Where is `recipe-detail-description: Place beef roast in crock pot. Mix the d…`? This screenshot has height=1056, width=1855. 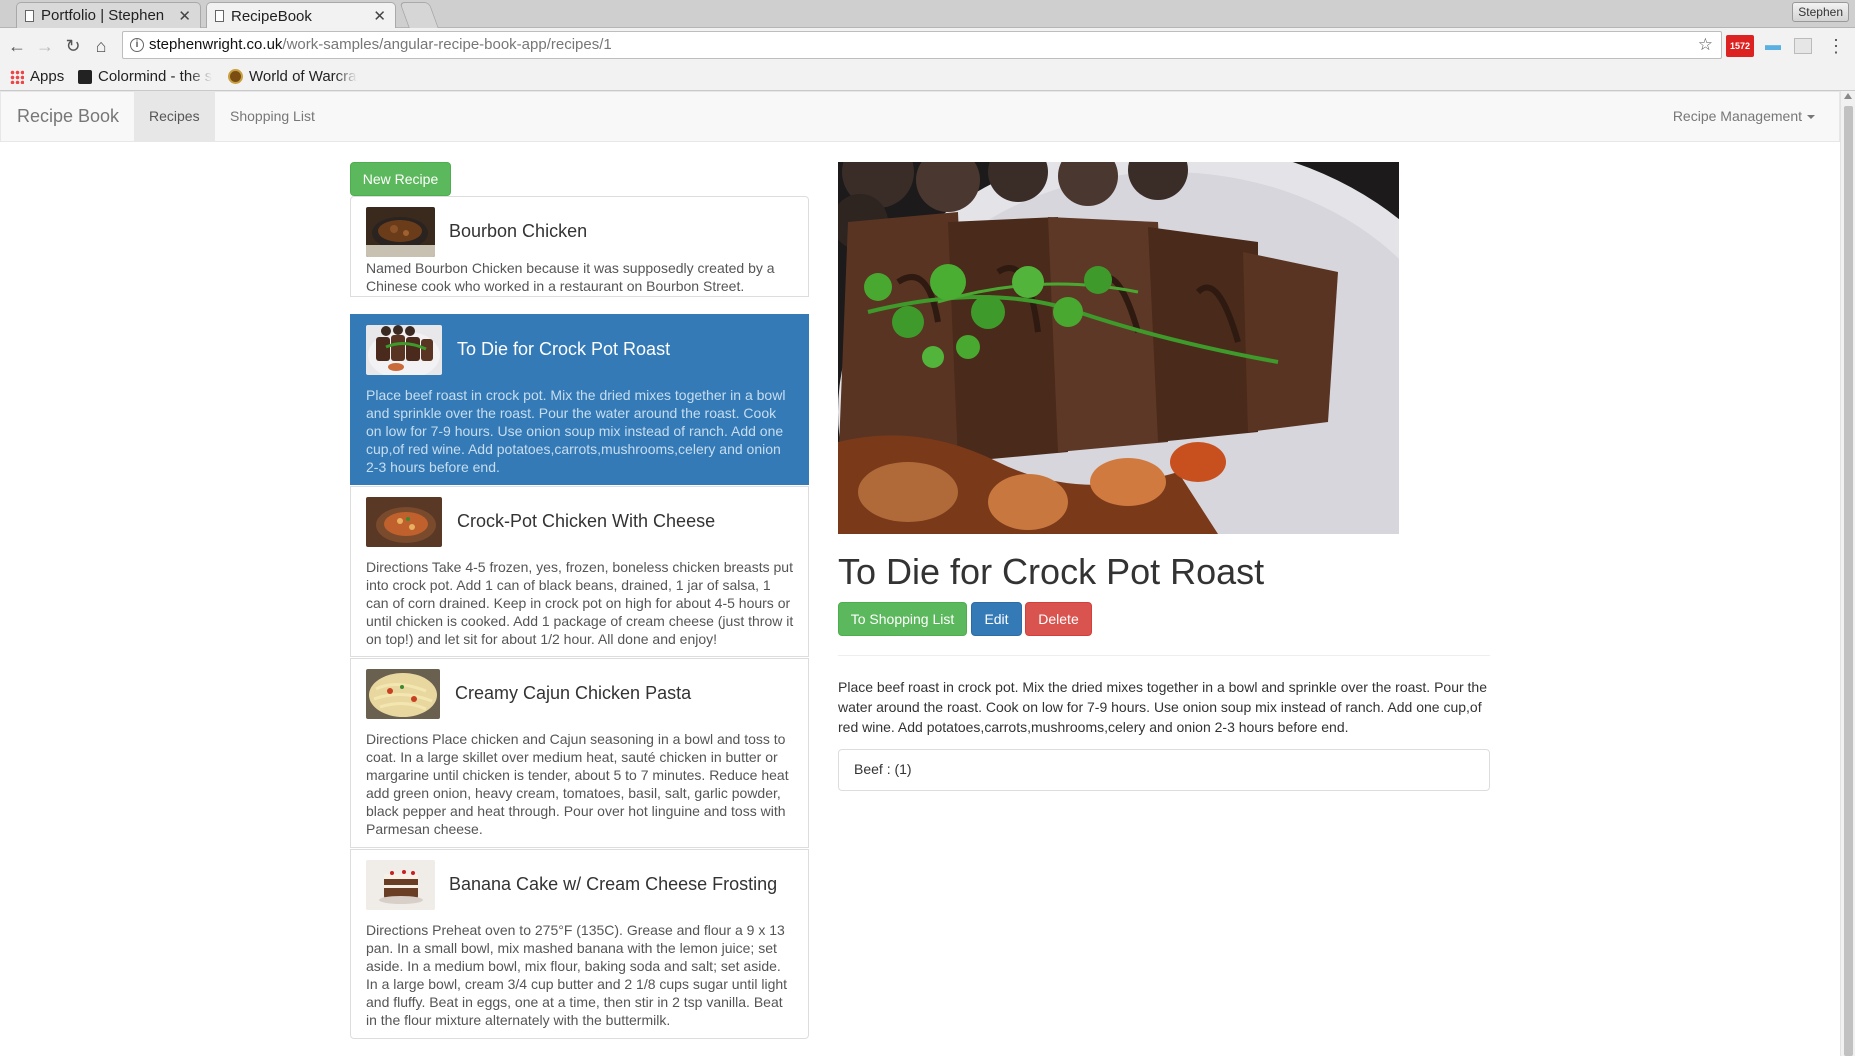
recipe-detail-description: Place beef roast in crock pot. Mix the d… is located at coordinates (1162, 707).